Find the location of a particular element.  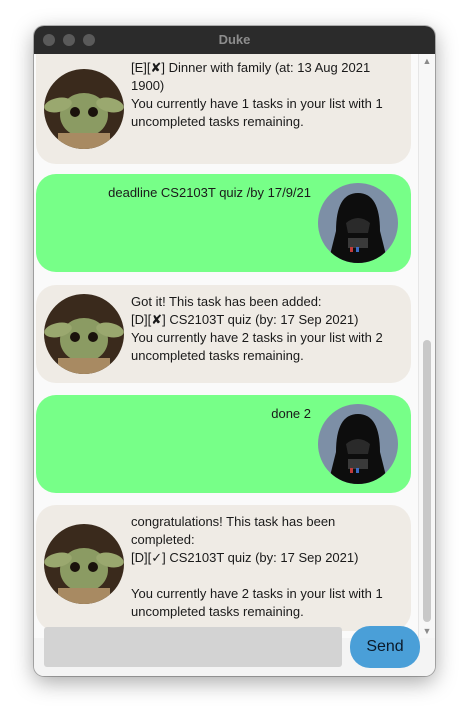

title-bar: Duke is located at coordinates (234, 40).